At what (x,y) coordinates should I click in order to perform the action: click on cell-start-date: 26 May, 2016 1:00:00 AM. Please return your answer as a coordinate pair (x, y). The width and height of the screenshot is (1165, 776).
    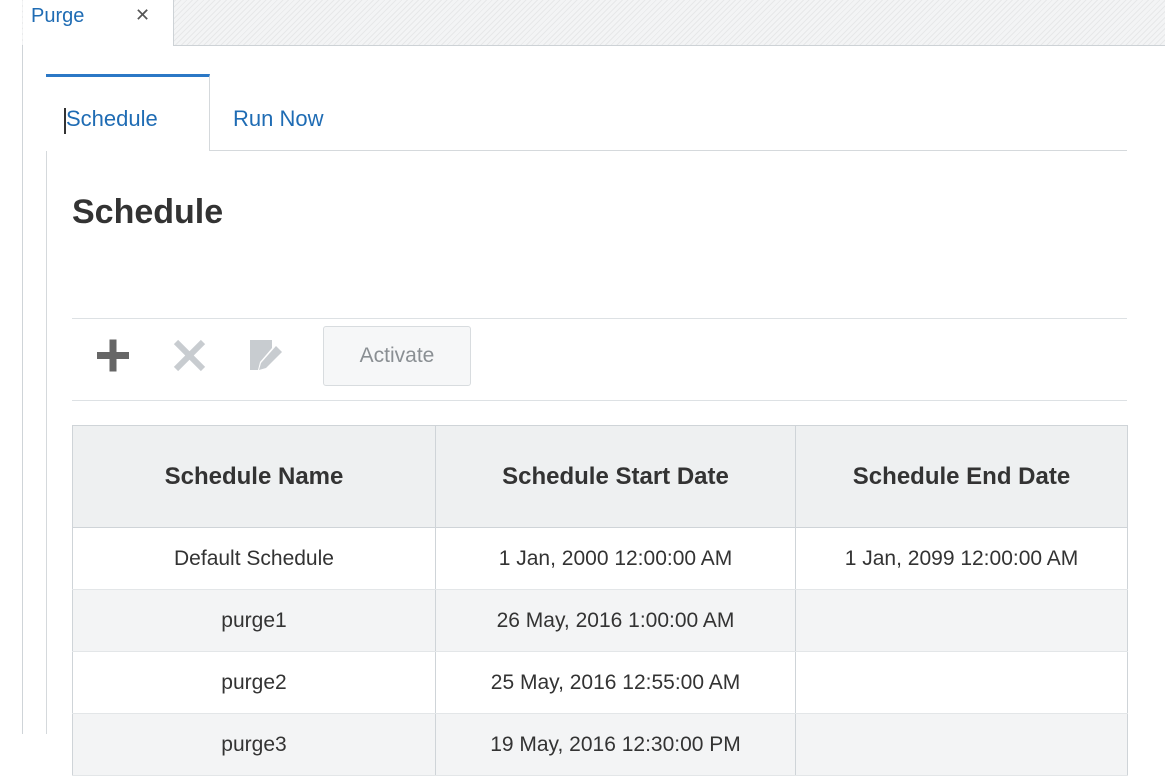
    Looking at the image, I should click on (615, 620).